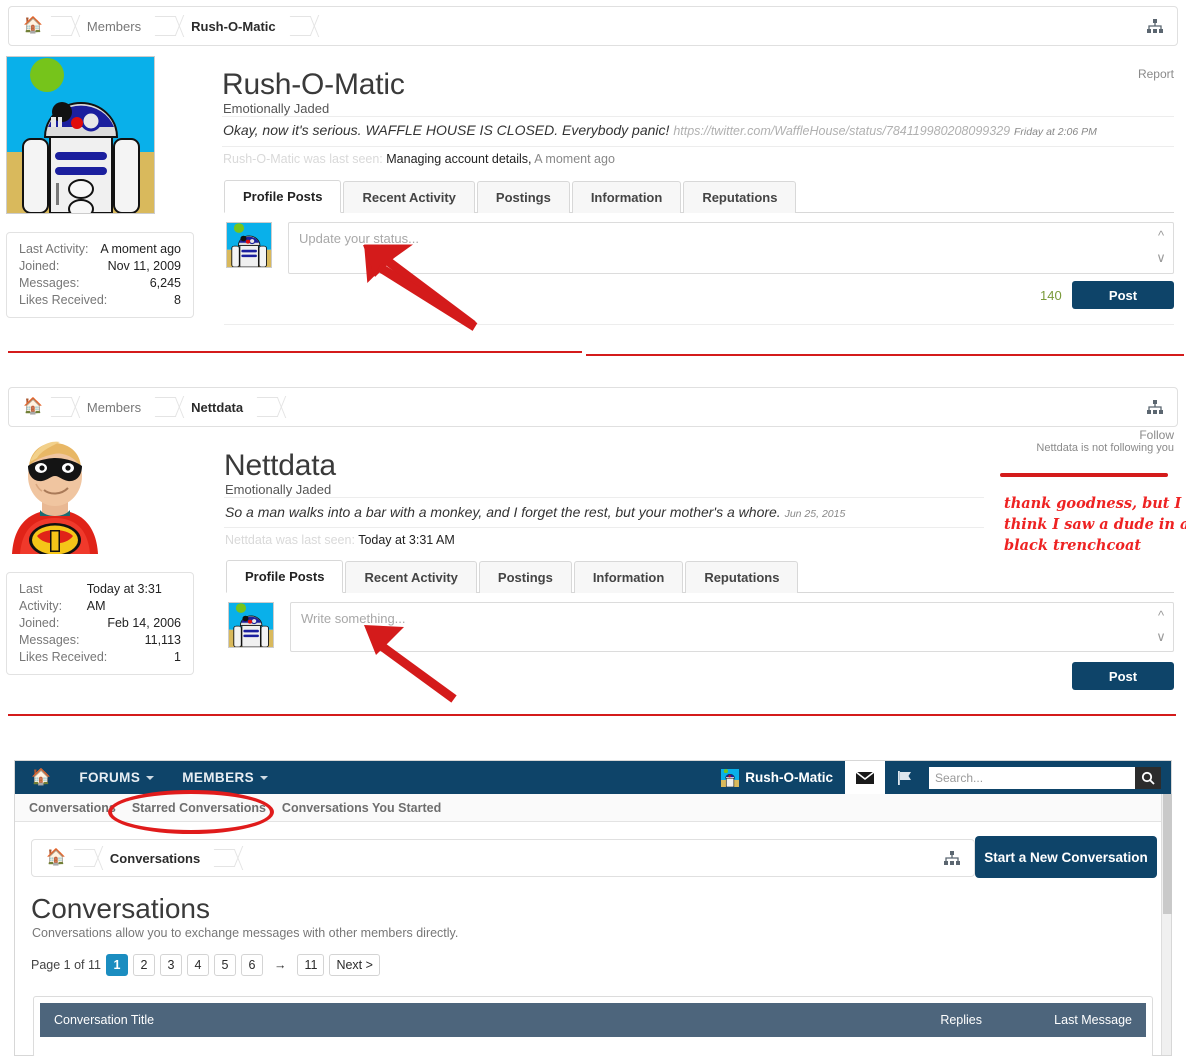  I want to click on page-button-4: 4, so click(197, 965).